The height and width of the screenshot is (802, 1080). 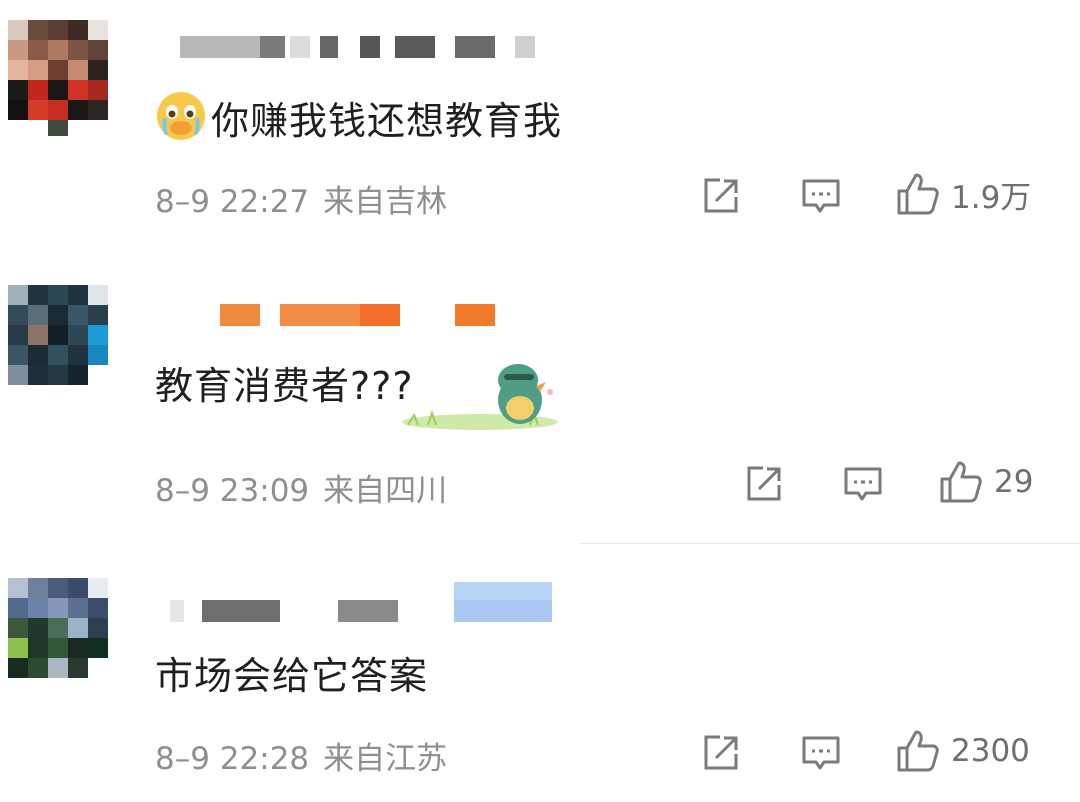 What do you see at coordinates (985, 482) in the screenshot?
I see `like-button: 29` at bounding box center [985, 482].